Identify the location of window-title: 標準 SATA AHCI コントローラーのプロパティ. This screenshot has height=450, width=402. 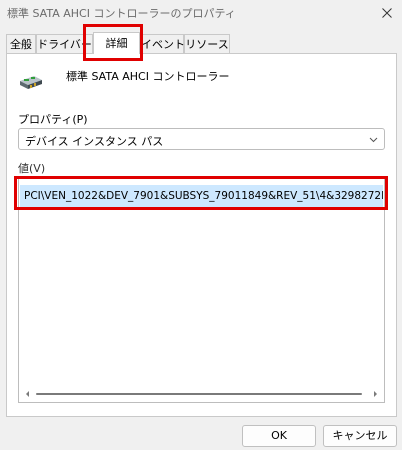
(121, 13).